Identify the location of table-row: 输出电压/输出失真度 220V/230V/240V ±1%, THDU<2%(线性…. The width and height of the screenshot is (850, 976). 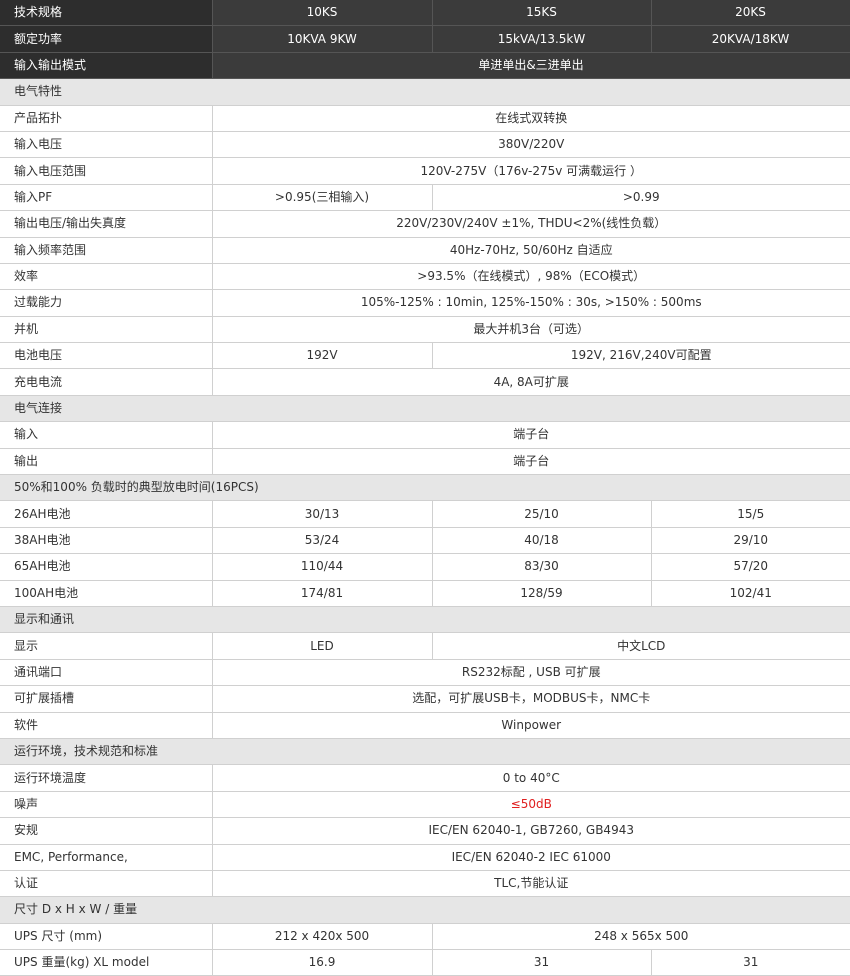
(425, 224).